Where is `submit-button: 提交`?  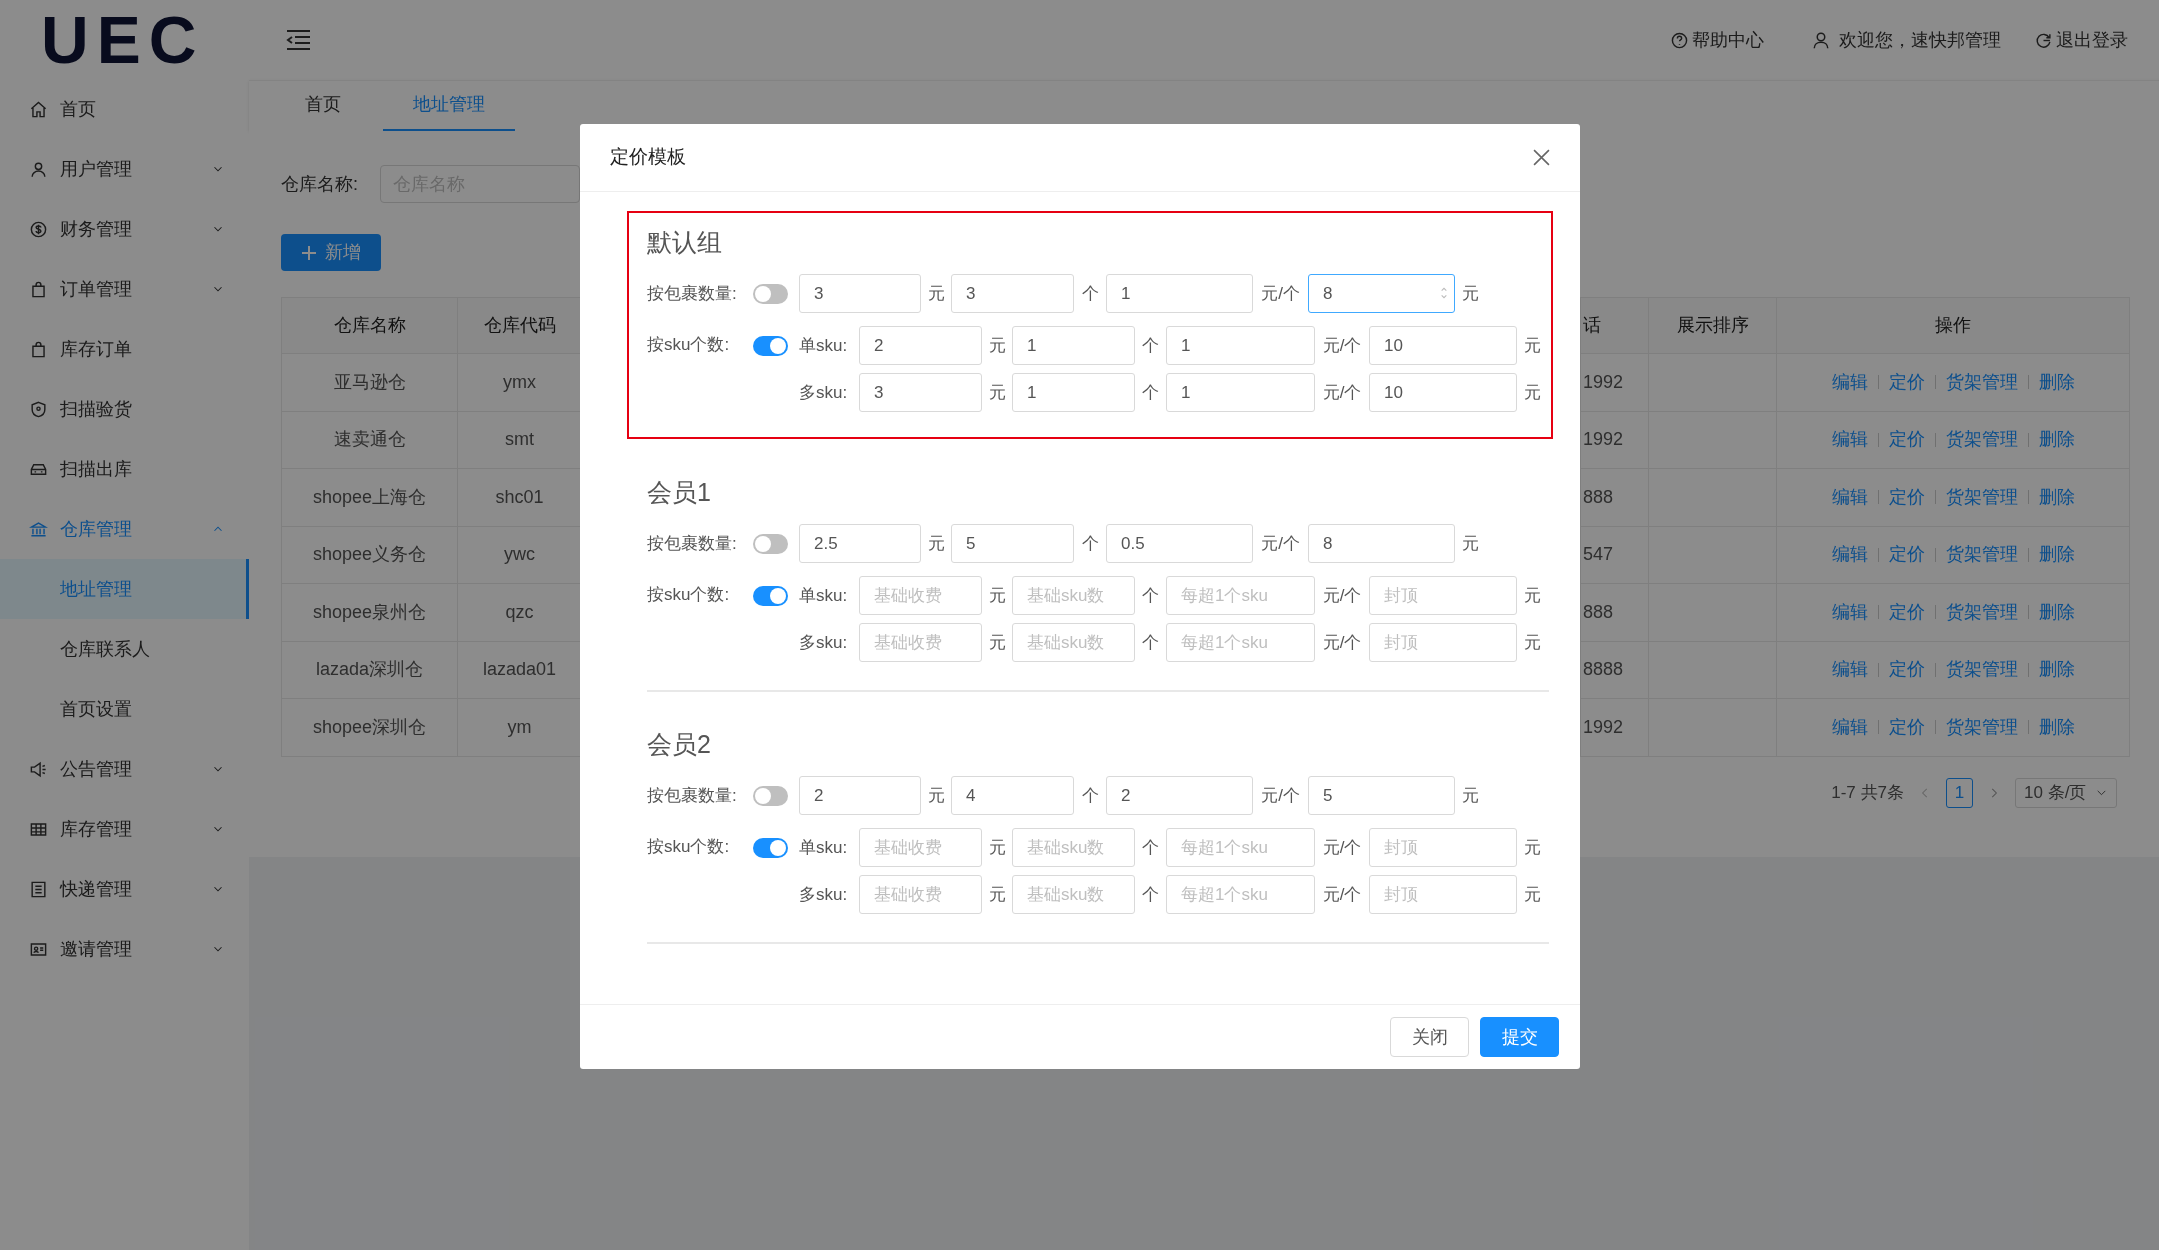 submit-button: 提交 is located at coordinates (1519, 1037).